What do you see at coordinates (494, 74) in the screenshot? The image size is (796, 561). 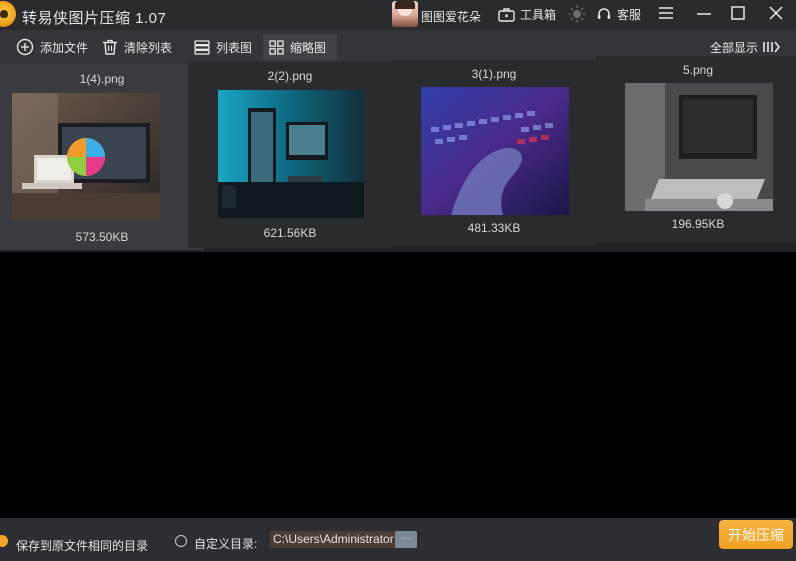 I see `file-name: 3(1).png` at bounding box center [494, 74].